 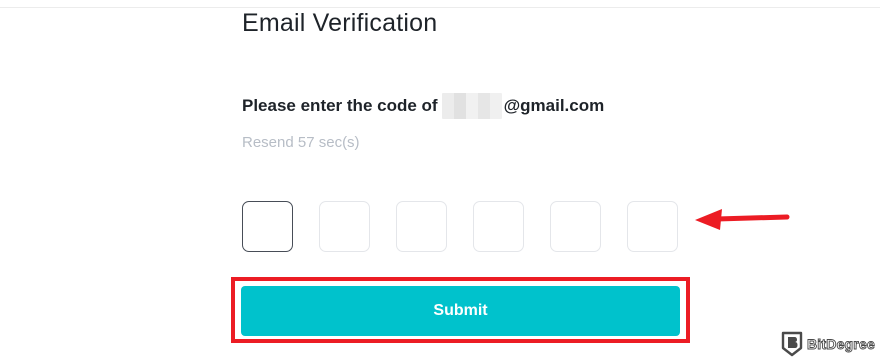 What do you see at coordinates (301, 142) in the screenshot?
I see `resend-countdown: Resend 57 sec(s)` at bounding box center [301, 142].